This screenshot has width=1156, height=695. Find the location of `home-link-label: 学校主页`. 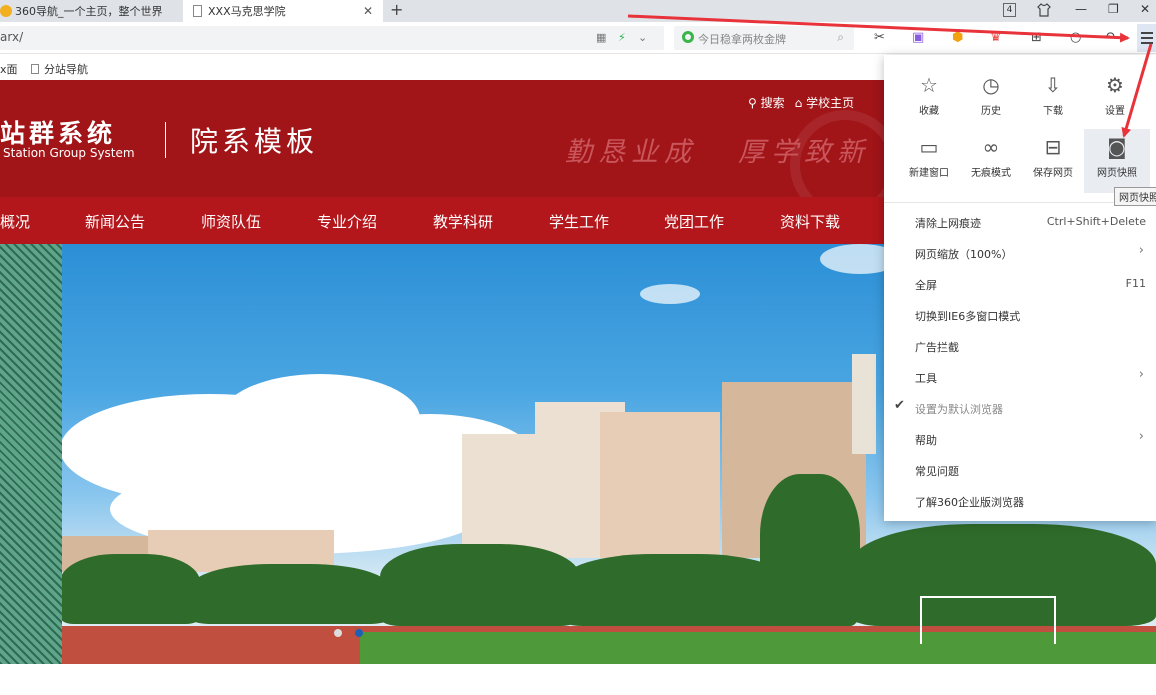

home-link-label: 学校主页 is located at coordinates (830, 103).